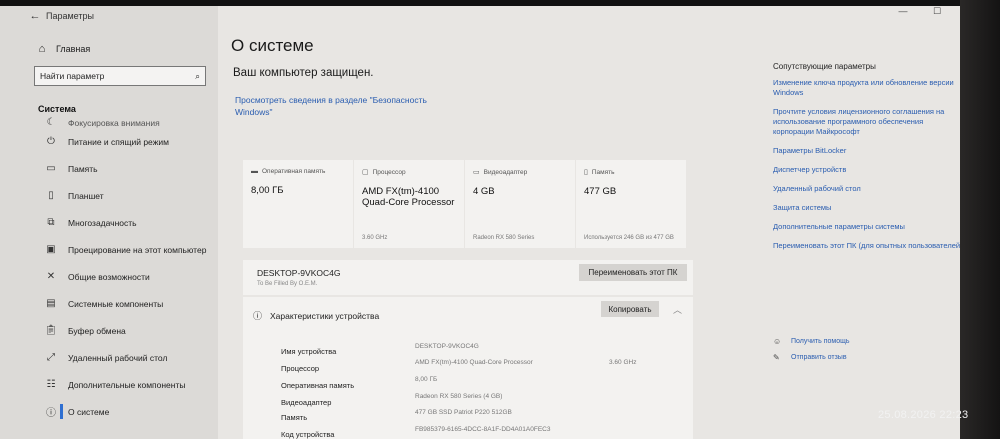  What do you see at coordinates (102, 222) in the screenshot?
I see `sidebar-item-label: Многозадачность` at bounding box center [102, 222].